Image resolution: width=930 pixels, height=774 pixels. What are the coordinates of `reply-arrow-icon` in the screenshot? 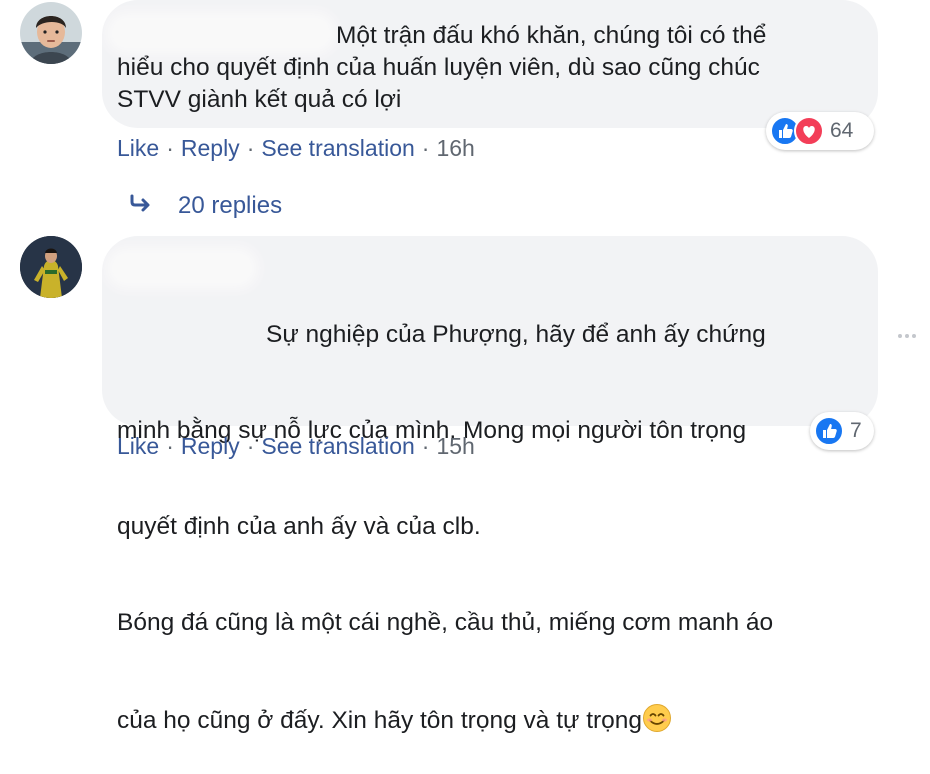 It's located at (141, 206).